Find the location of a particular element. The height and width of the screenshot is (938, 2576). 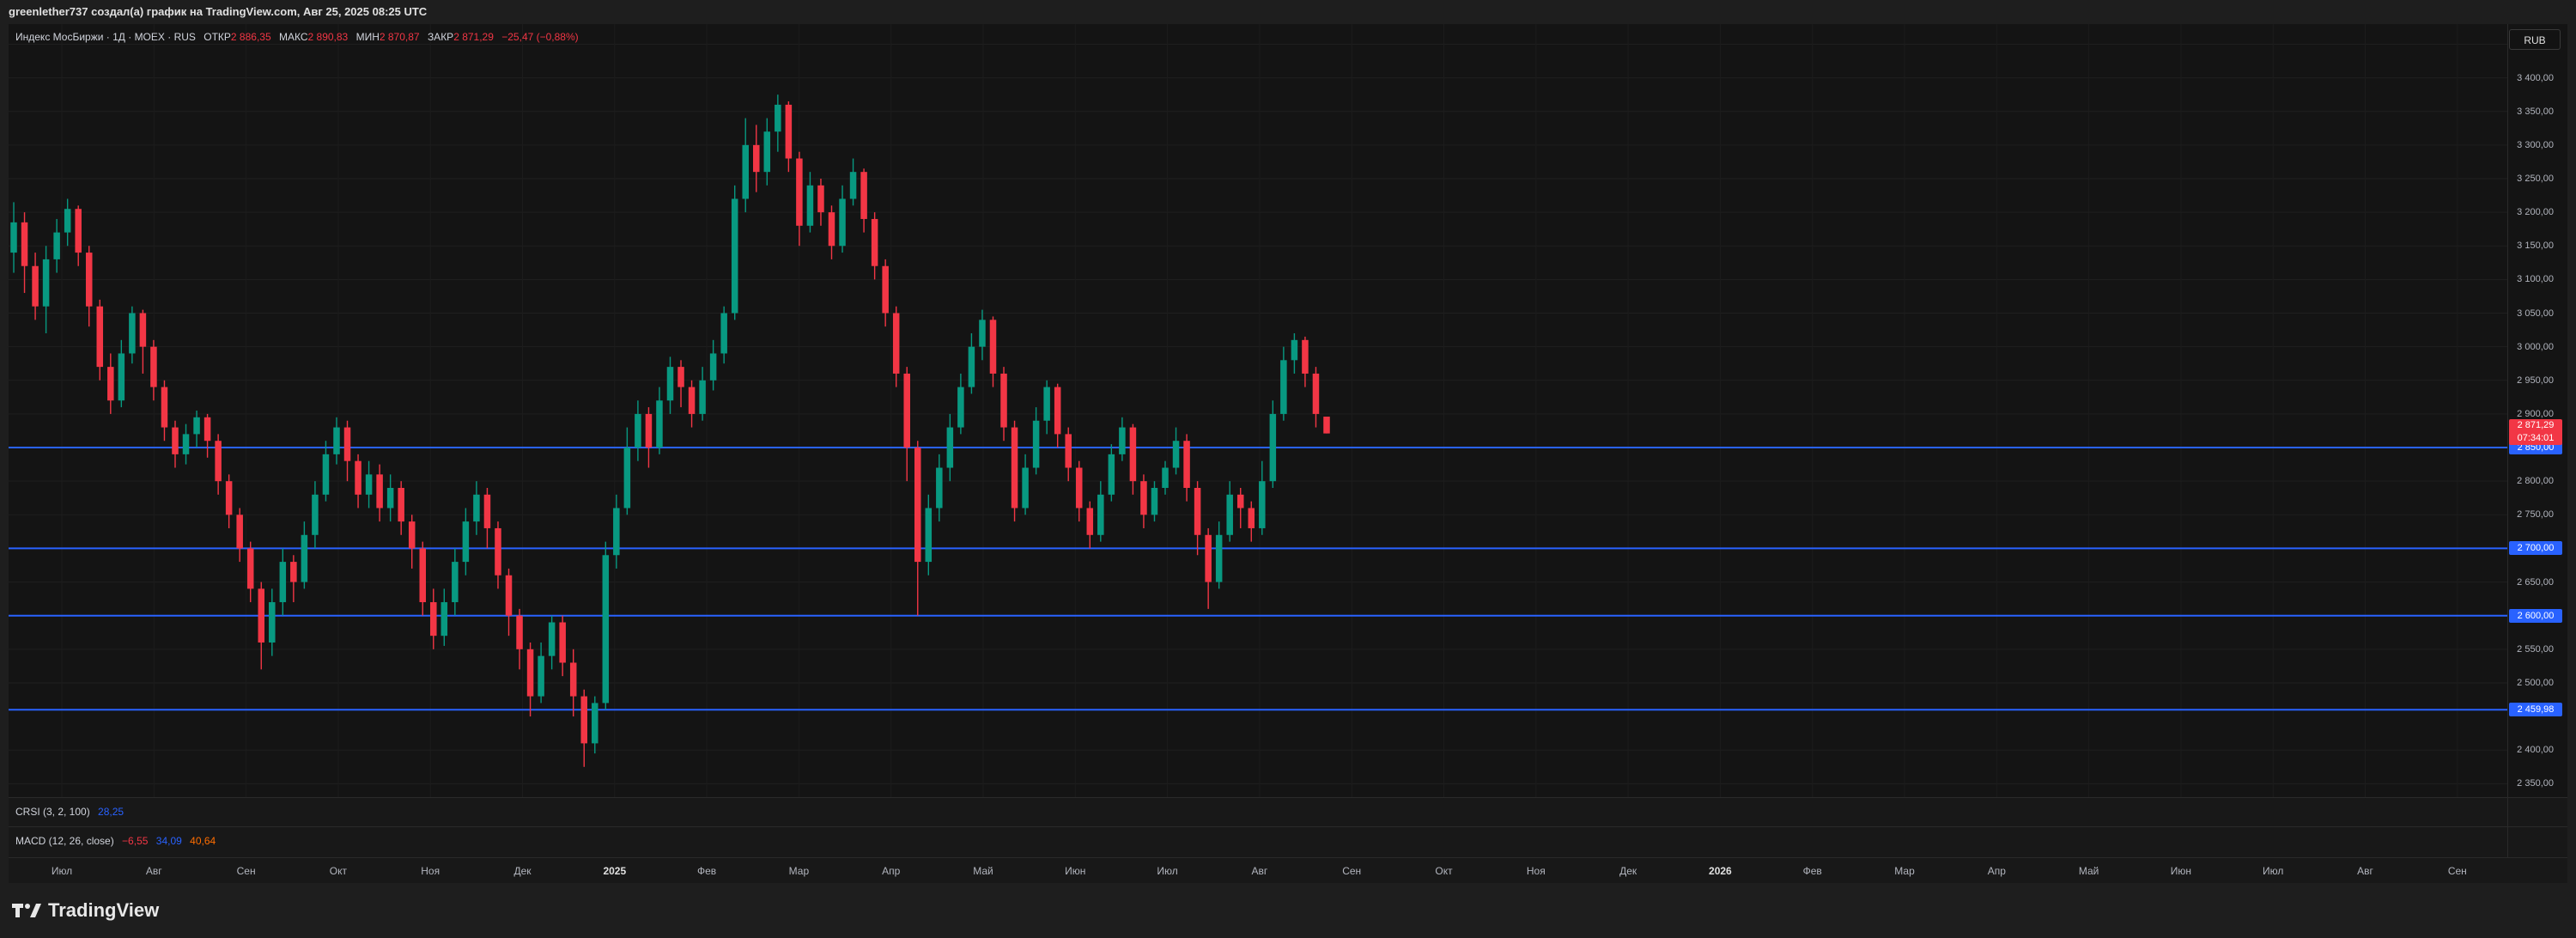

tradingview-logo: TradingView is located at coordinates (85, 910).